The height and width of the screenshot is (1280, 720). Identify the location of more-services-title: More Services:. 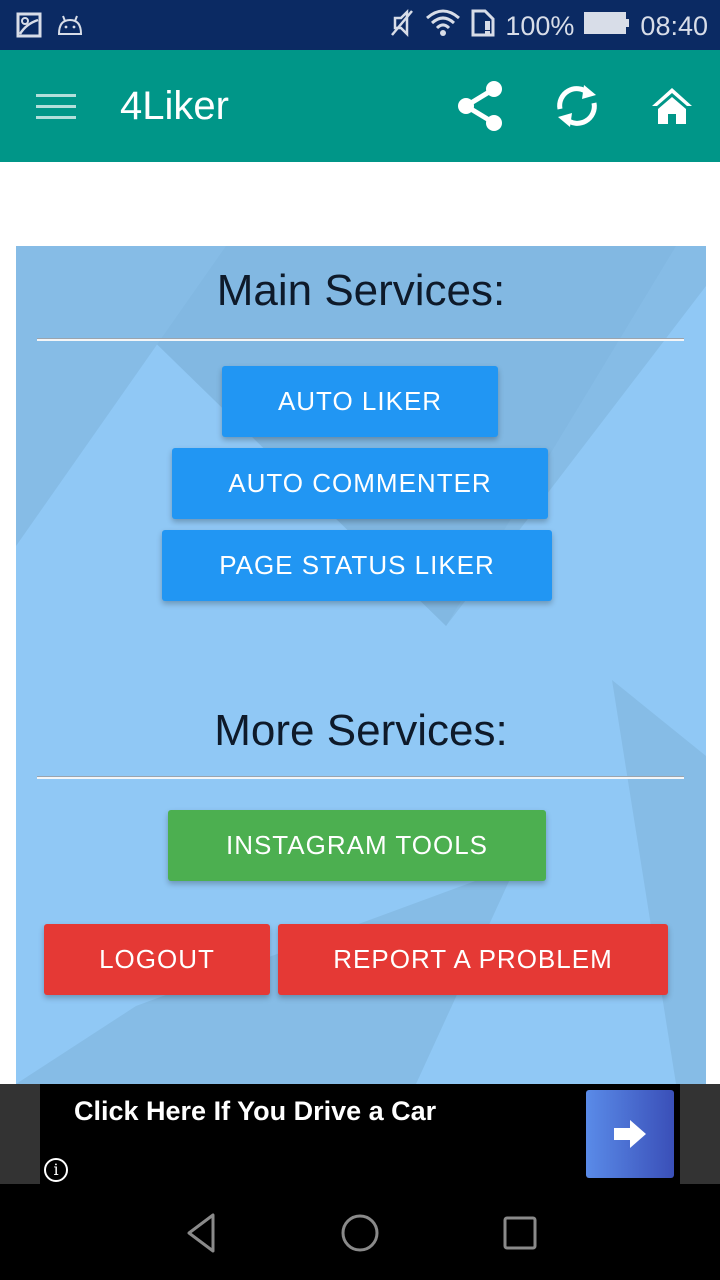
(361, 730).